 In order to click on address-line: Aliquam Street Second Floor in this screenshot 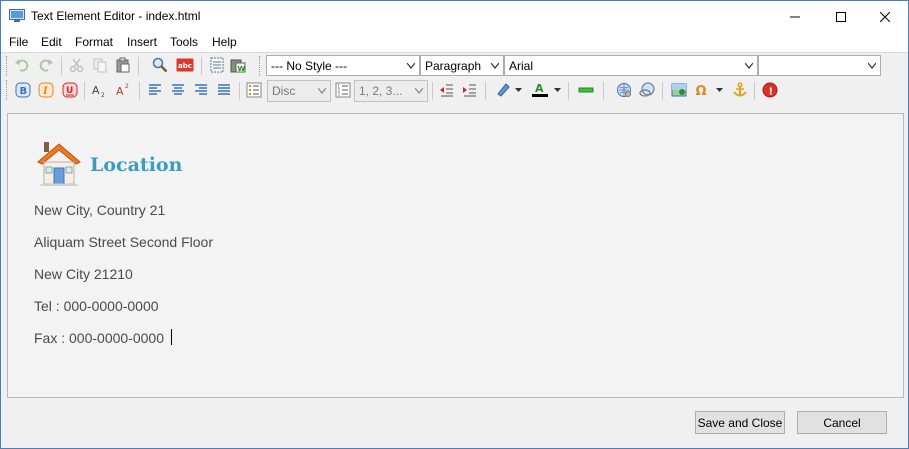, I will do `click(123, 242)`.